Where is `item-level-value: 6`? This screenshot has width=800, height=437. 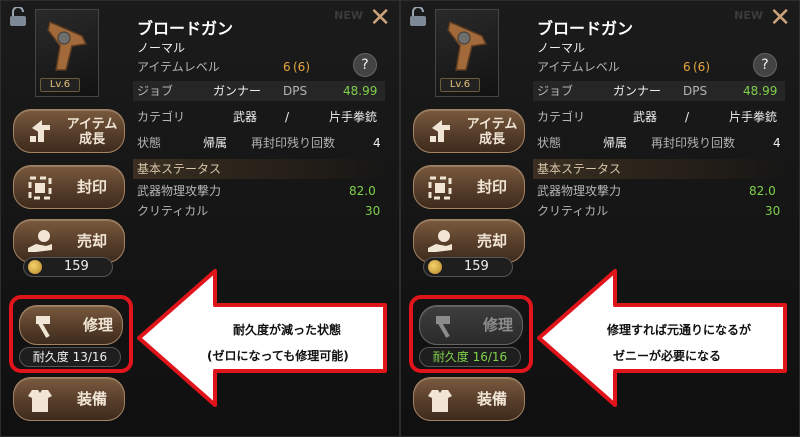 item-level-value: 6 is located at coordinates (687, 67).